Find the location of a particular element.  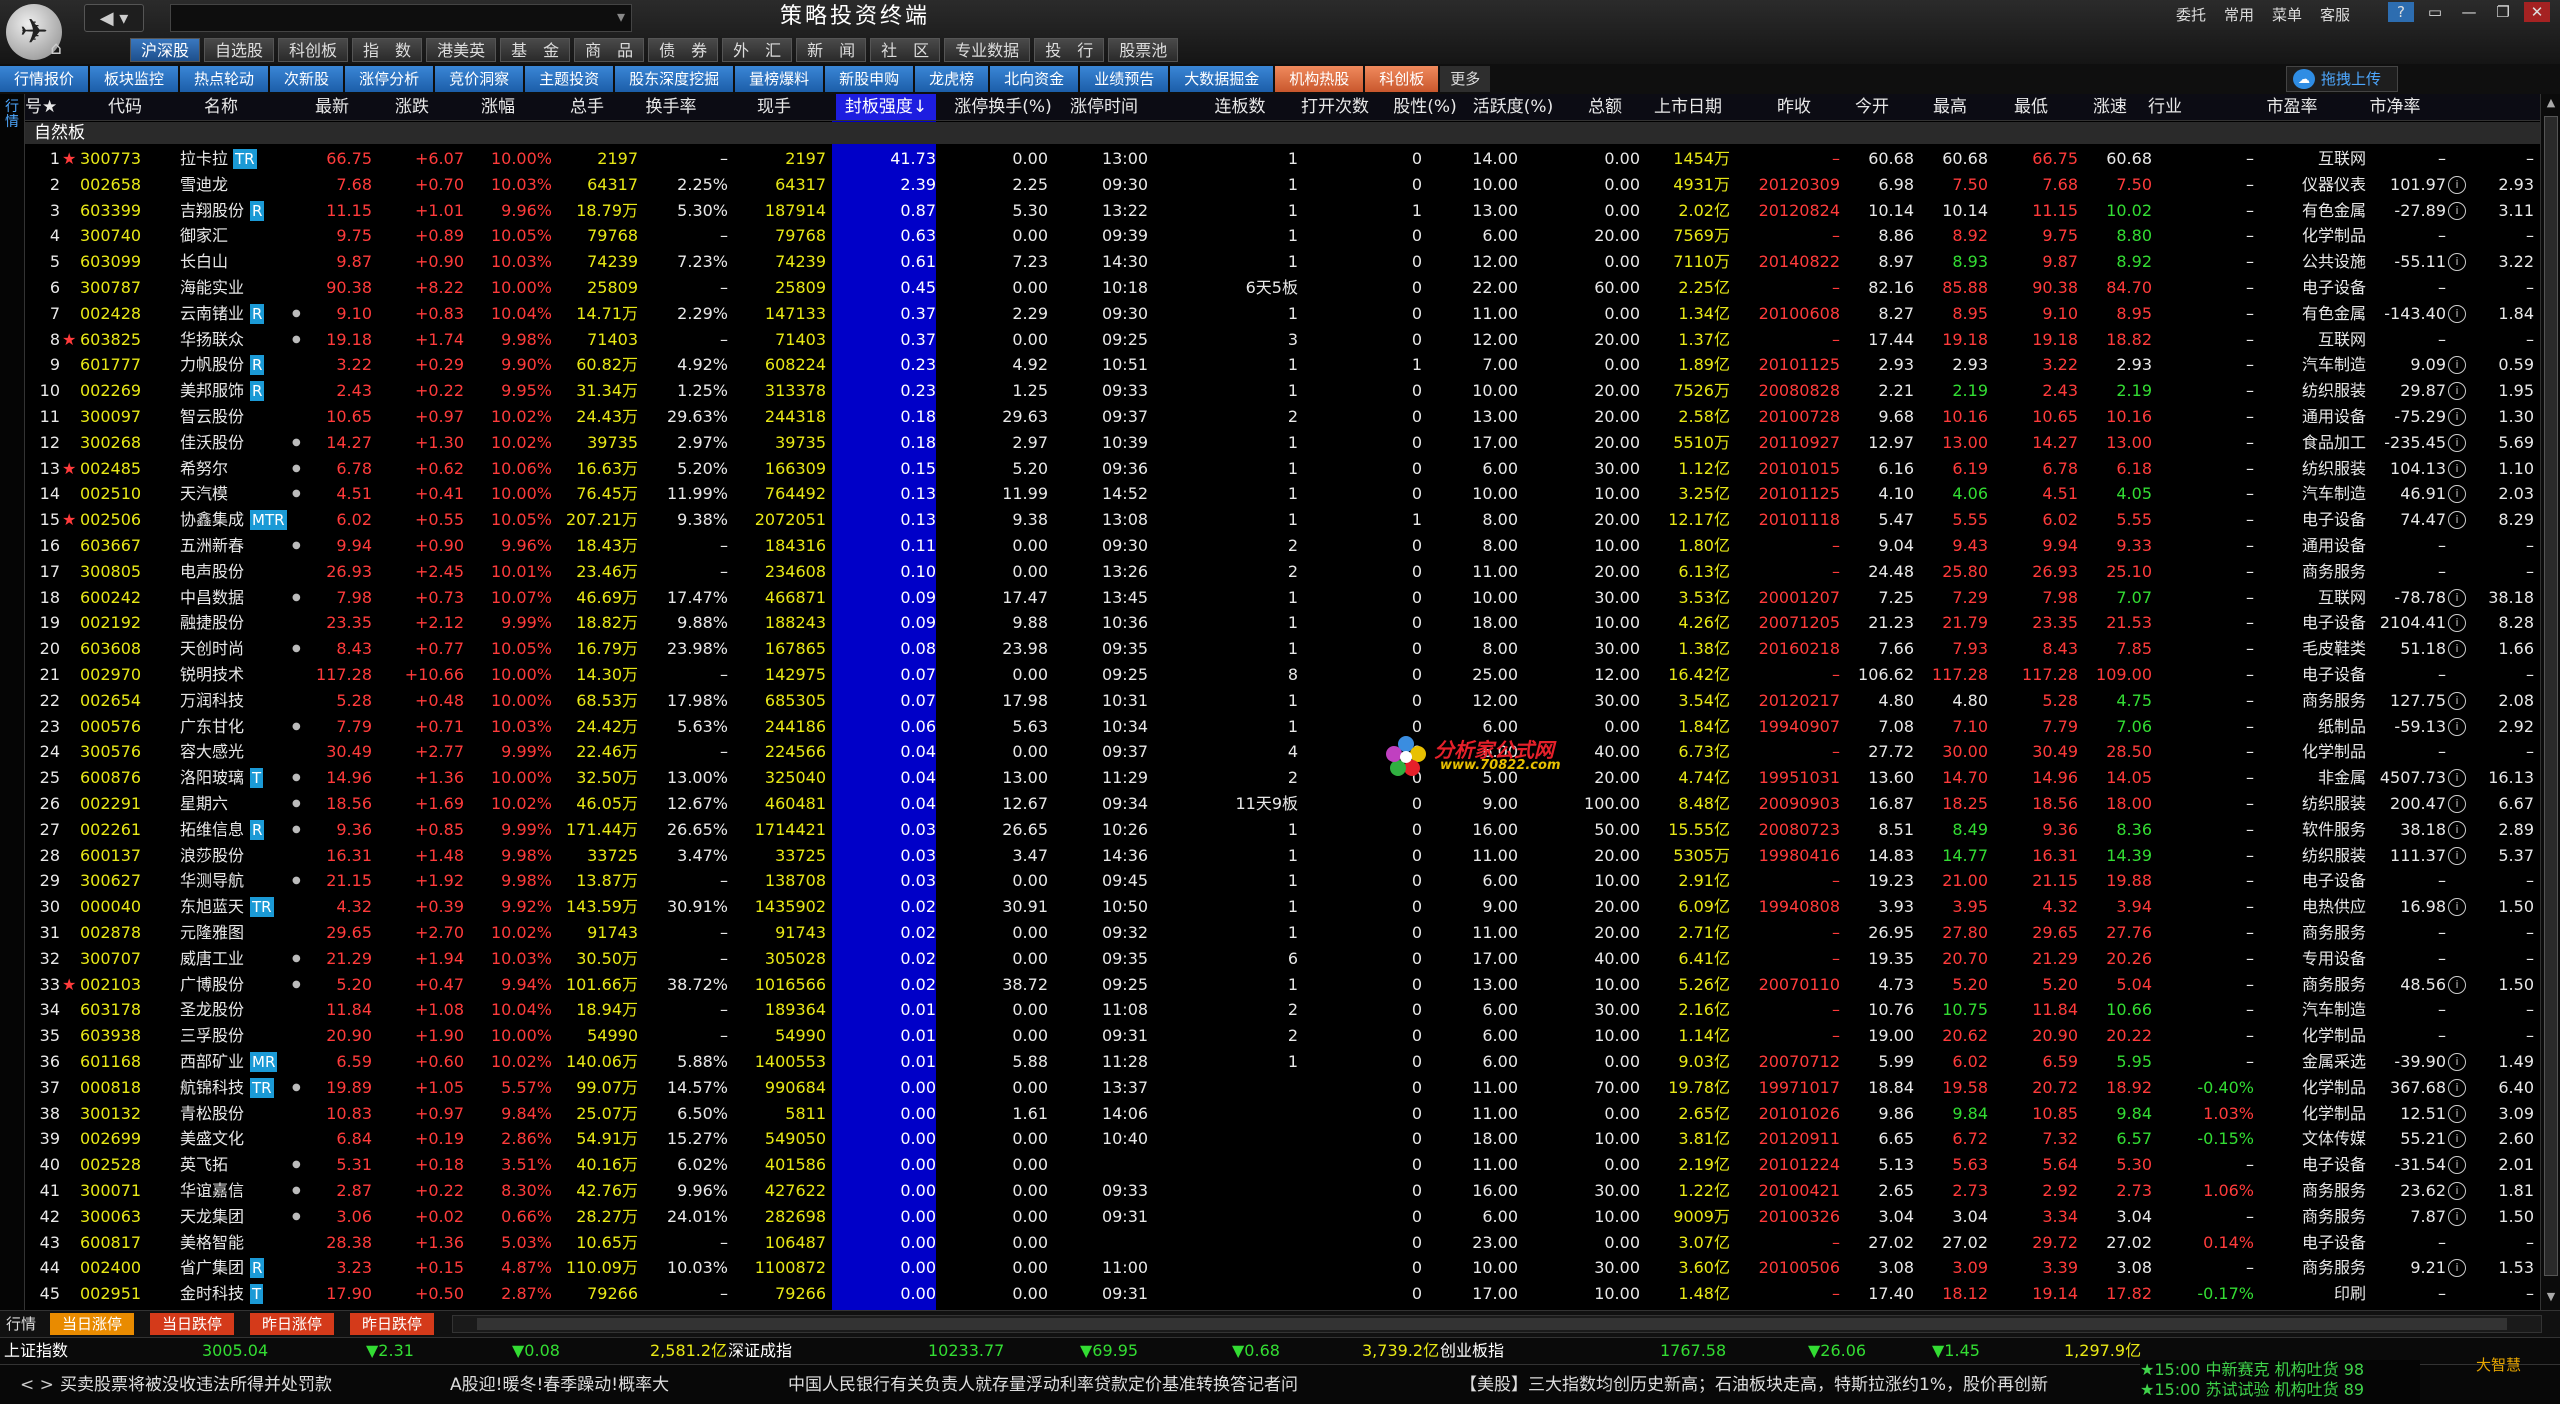

column-header: 上市日期 is located at coordinates (1688, 107).